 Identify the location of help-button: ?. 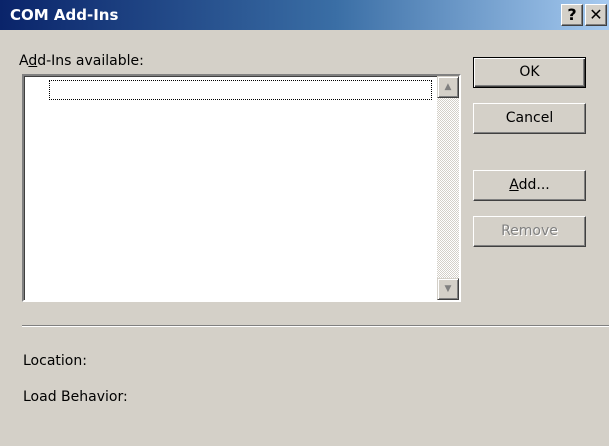
(572, 15).